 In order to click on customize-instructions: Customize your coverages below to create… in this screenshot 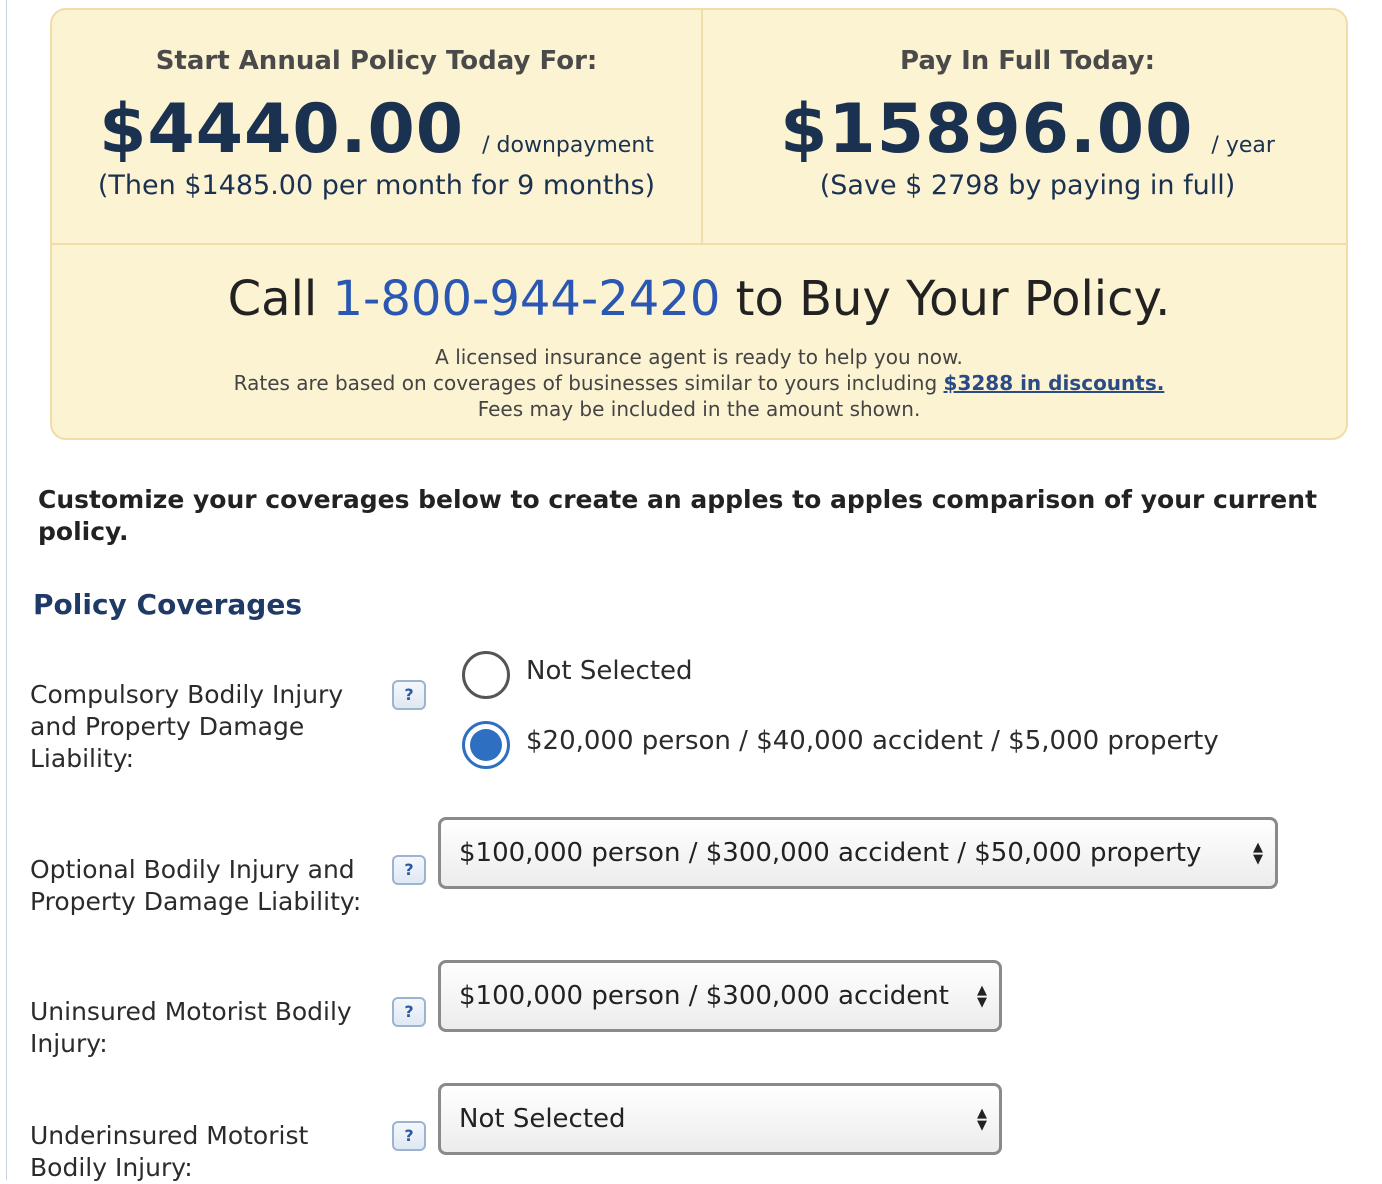, I will do `click(678, 515)`.